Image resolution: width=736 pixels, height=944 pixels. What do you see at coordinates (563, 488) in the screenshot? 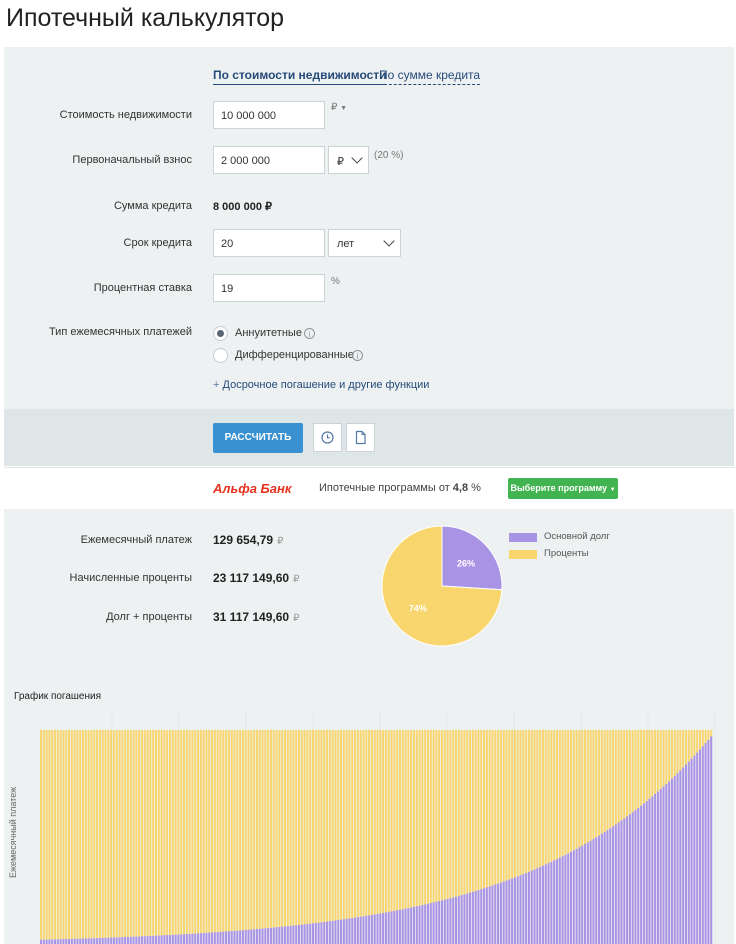
I see `select-program-button: Выберите программу ▼` at bounding box center [563, 488].